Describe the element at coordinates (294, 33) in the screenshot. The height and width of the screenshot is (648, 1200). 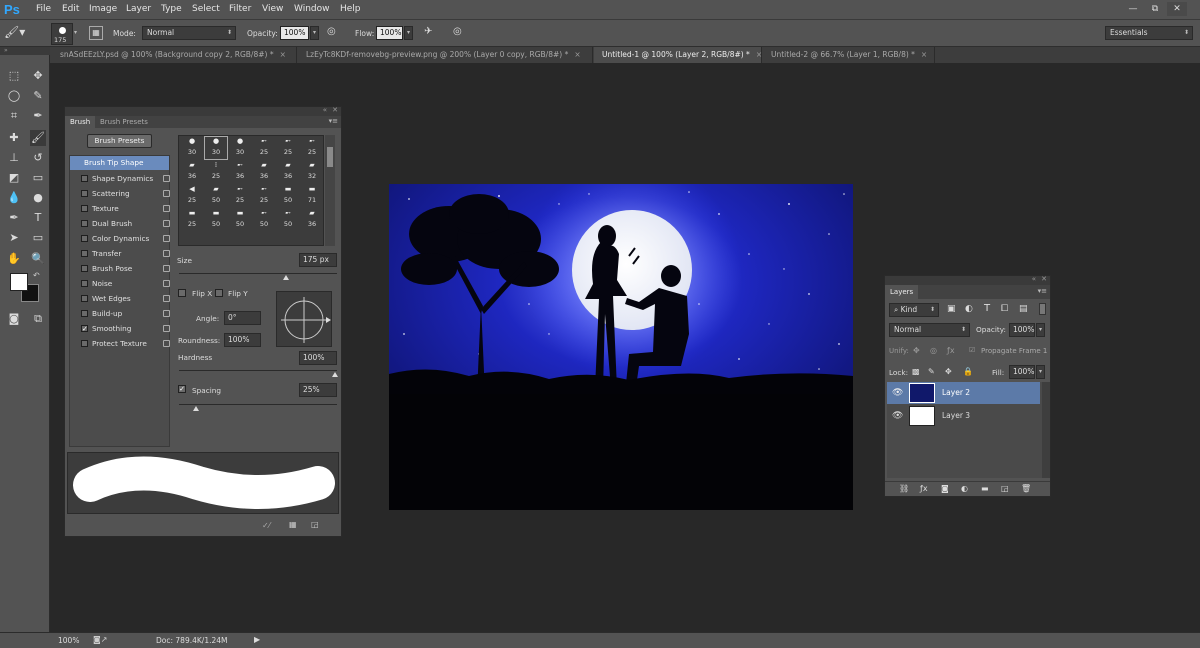
I see `opacity-input: 100%` at that location.